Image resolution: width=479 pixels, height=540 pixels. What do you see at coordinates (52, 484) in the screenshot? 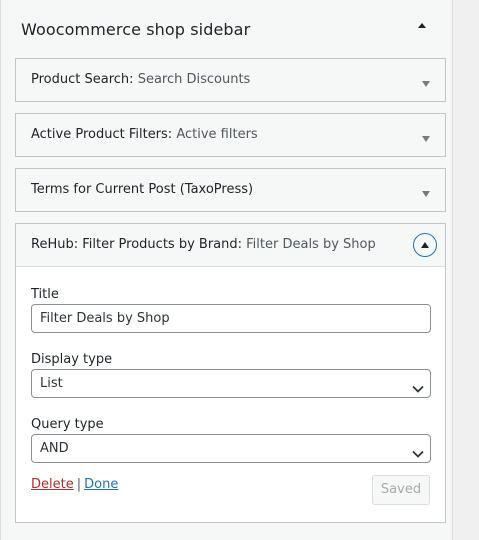
I see `delete-link: Delete` at bounding box center [52, 484].